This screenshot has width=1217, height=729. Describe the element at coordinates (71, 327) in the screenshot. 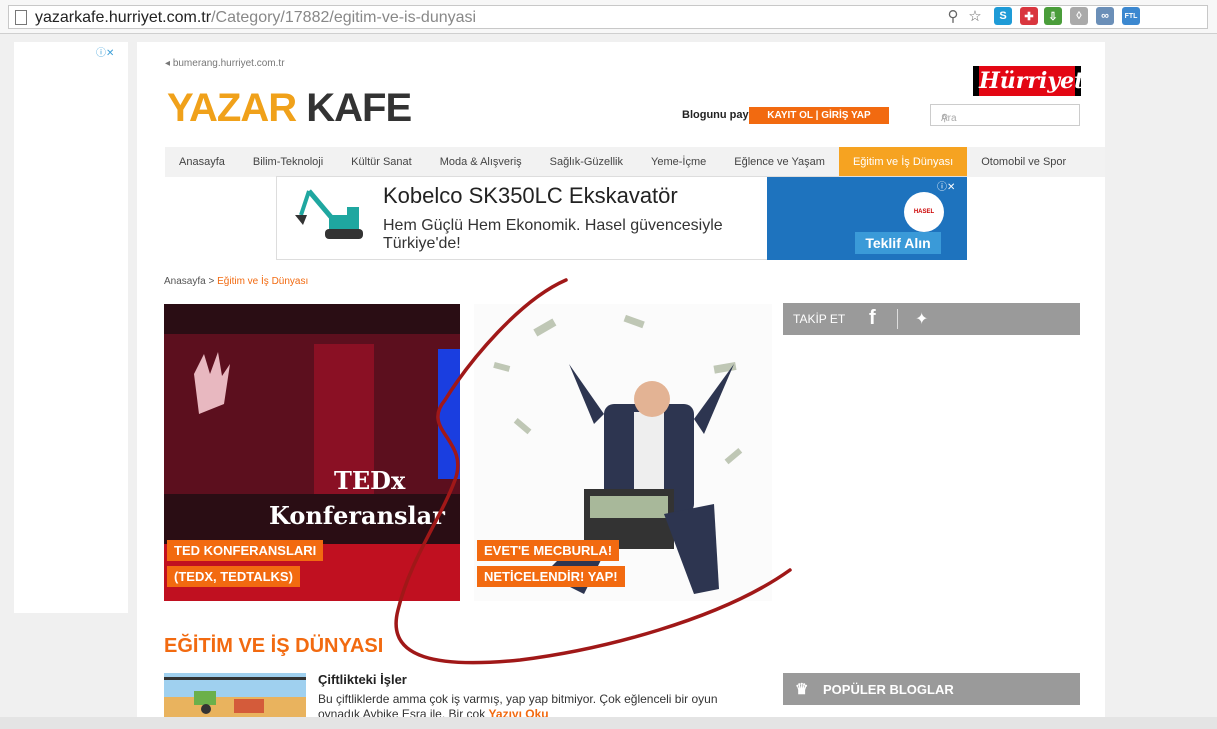

I see `side-ad-slot: ⓘ✕` at that location.